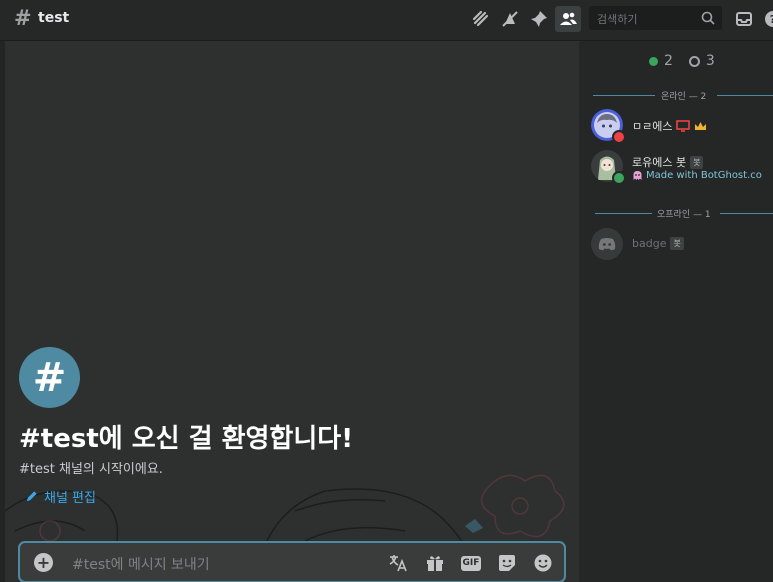 Image resolution: width=773 pixels, height=582 pixels. What do you see at coordinates (682, 61) in the screenshot?
I see `member-counts: 2 3` at bounding box center [682, 61].